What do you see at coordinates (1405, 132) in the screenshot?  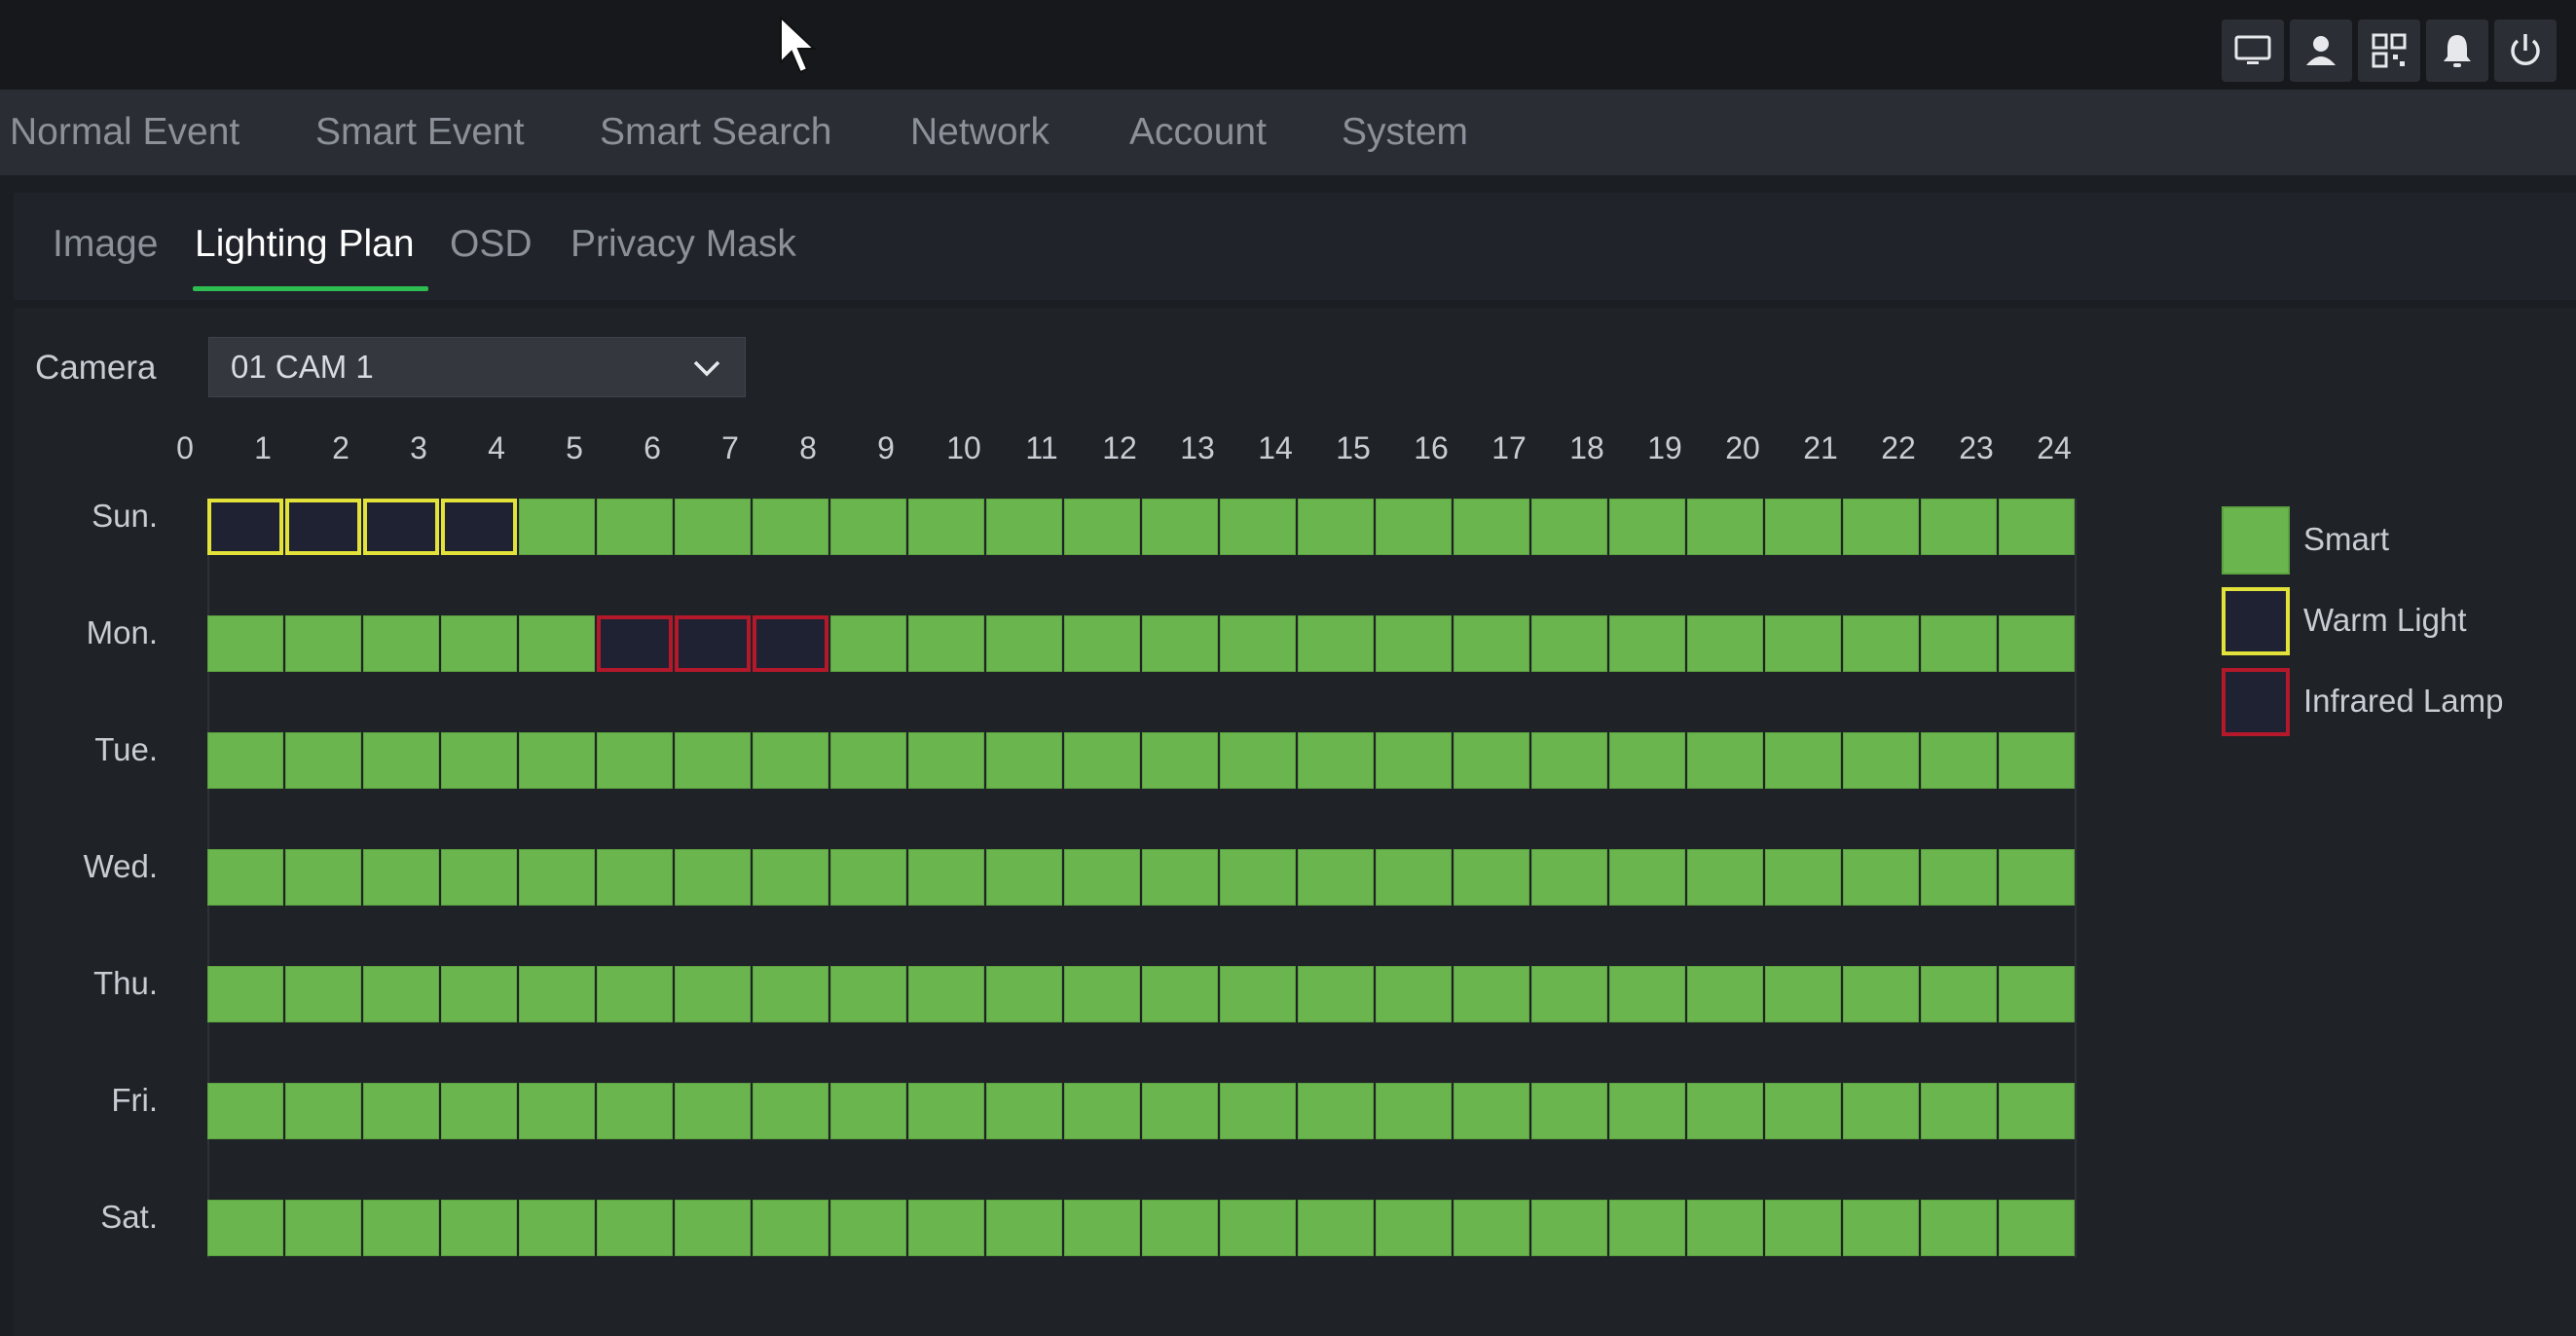 I see `nav-system: System` at bounding box center [1405, 132].